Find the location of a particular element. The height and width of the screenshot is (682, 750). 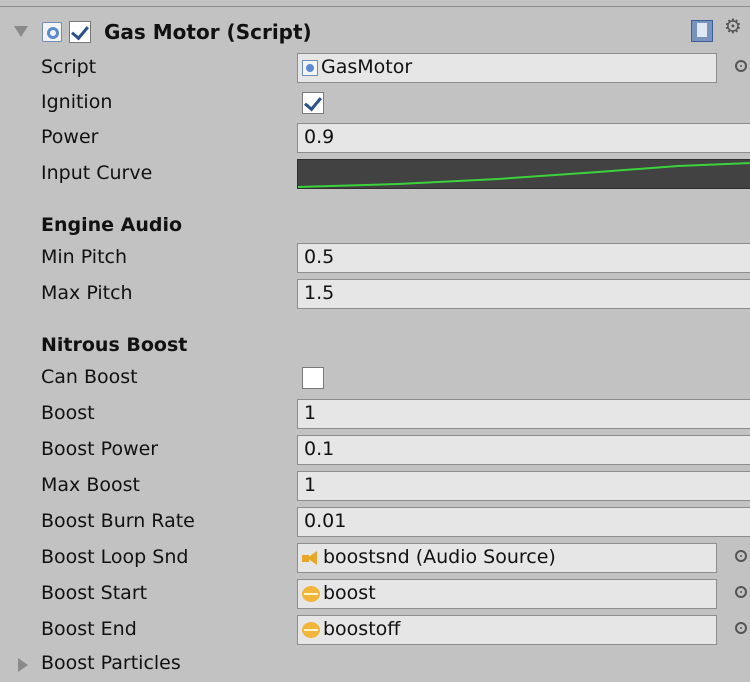

row-min-pitch: Min Pitch 0.5 is located at coordinates (375, 258).